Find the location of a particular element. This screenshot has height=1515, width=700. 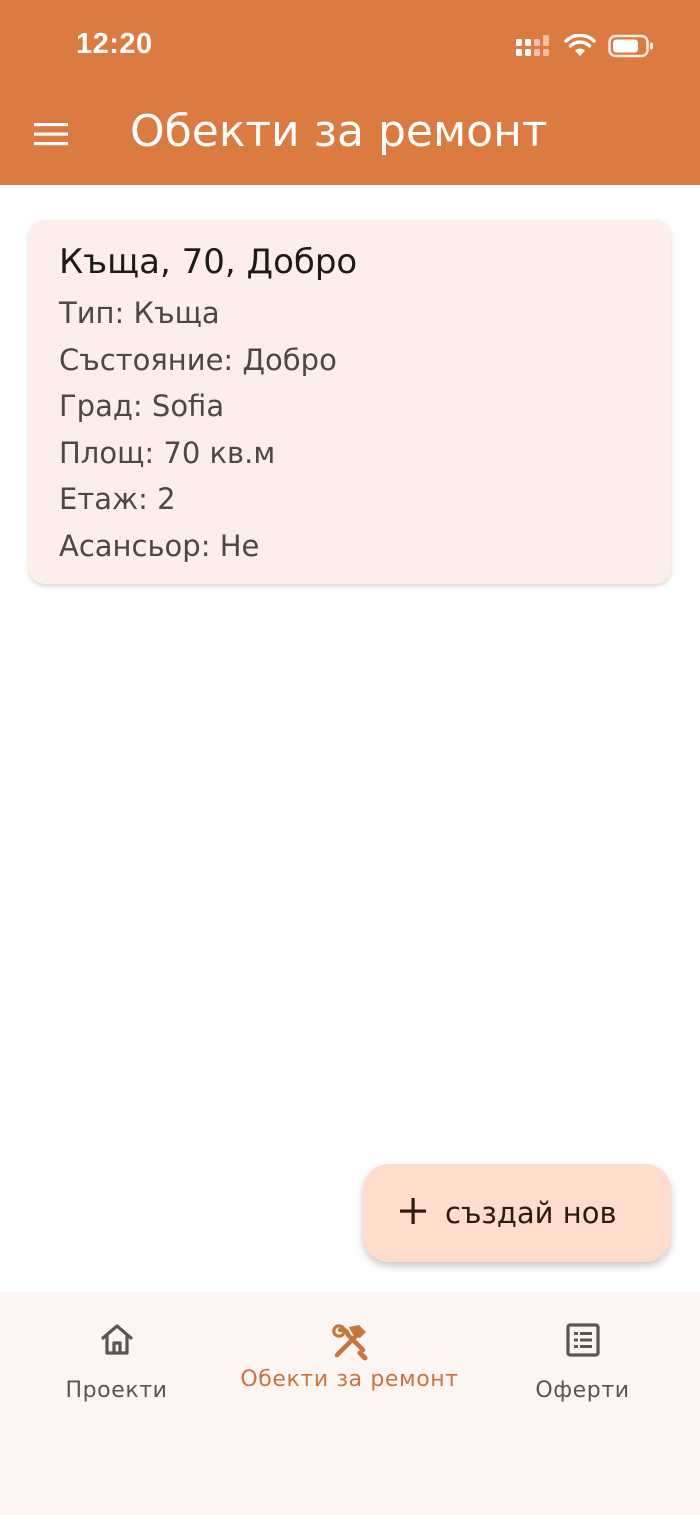

wifi-icon is located at coordinates (580, 47).